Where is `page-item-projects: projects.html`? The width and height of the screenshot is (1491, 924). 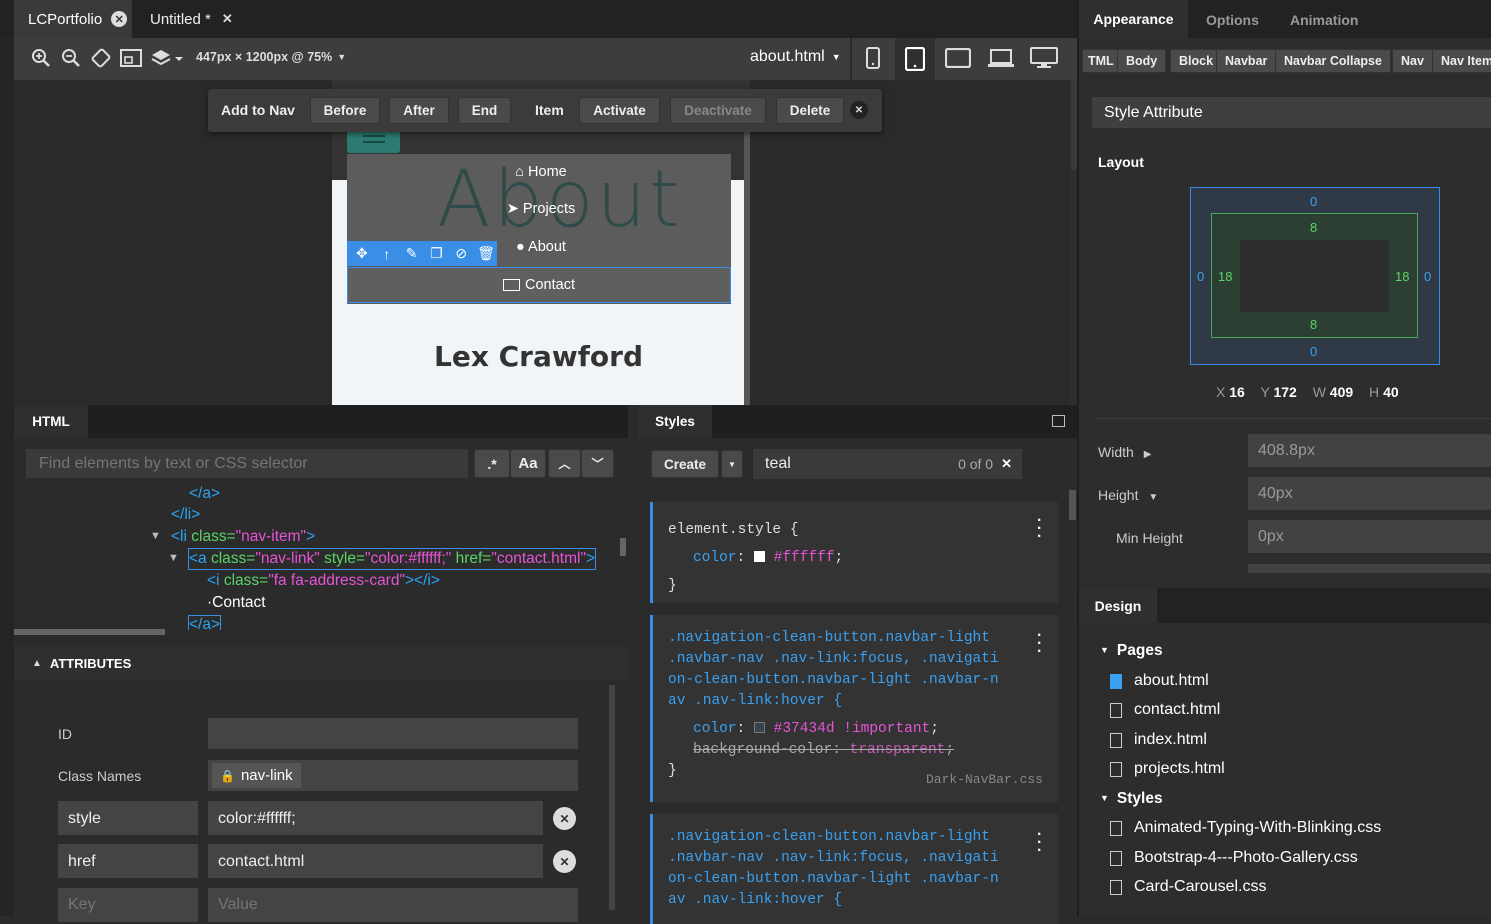
page-item-projects: projects.html is located at coordinates (1167, 769).